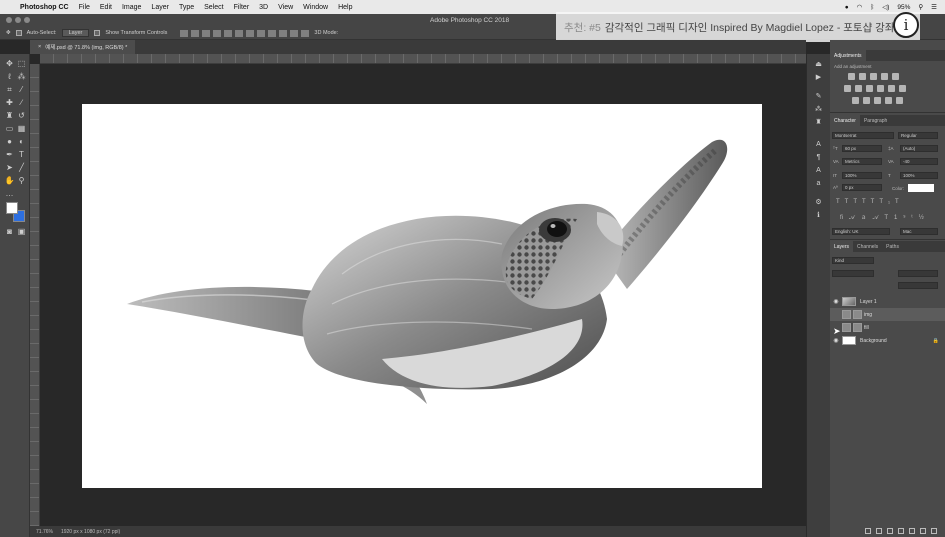 The image size is (945, 537). What do you see at coordinates (853, 260) in the screenshot?
I see `layer-filter-select: Kind` at bounding box center [853, 260].